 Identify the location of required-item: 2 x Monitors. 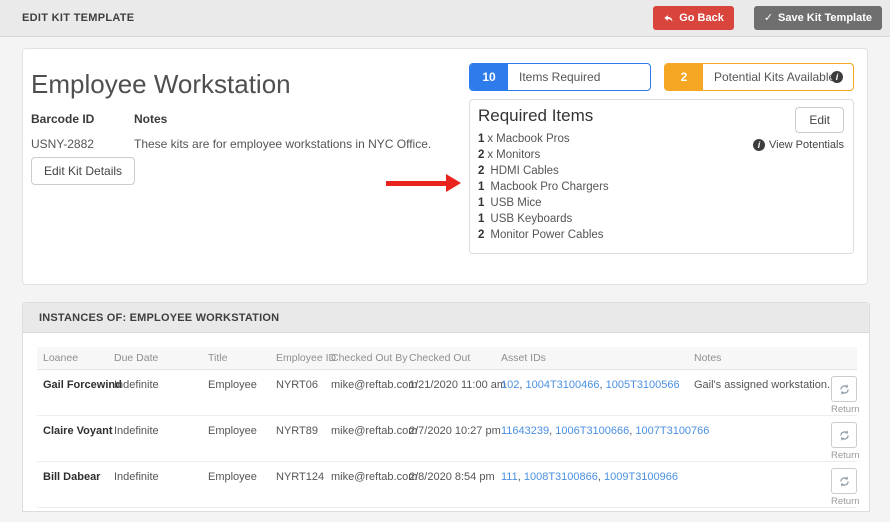
(543, 155).